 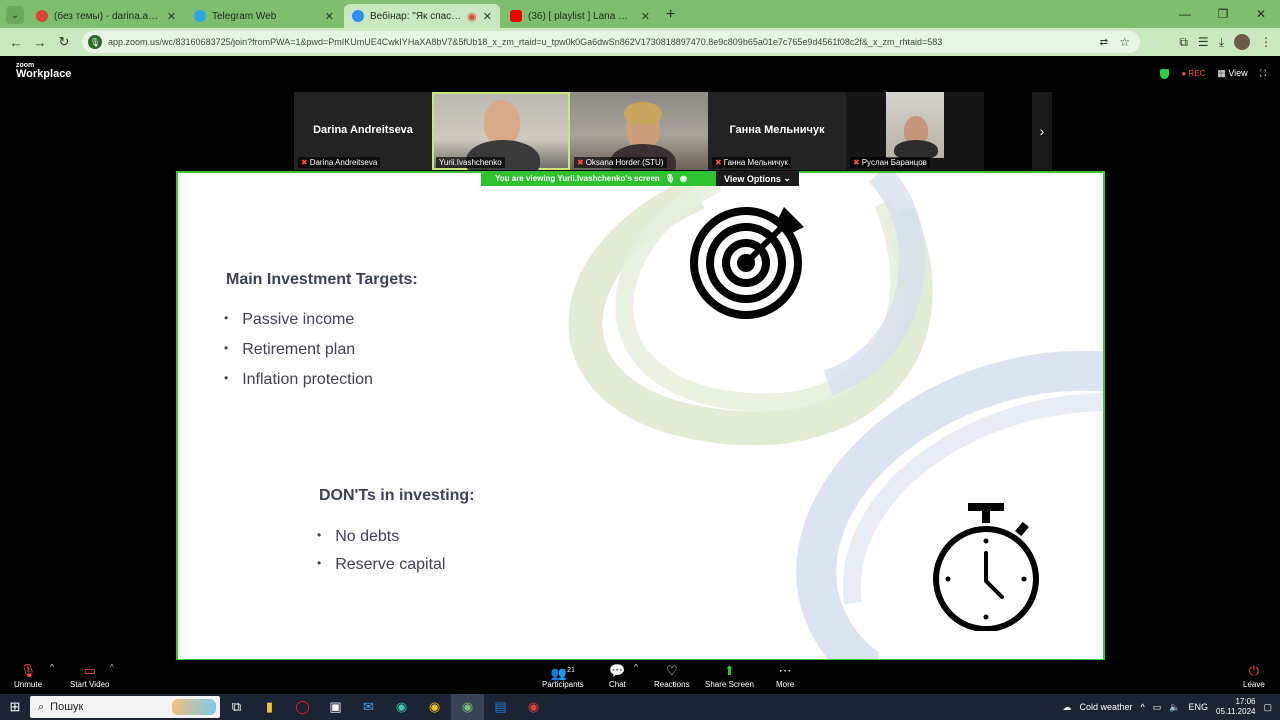 What do you see at coordinates (112, 667) in the screenshot?
I see `video-options-chevron-icon: ^` at bounding box center [112, 667].